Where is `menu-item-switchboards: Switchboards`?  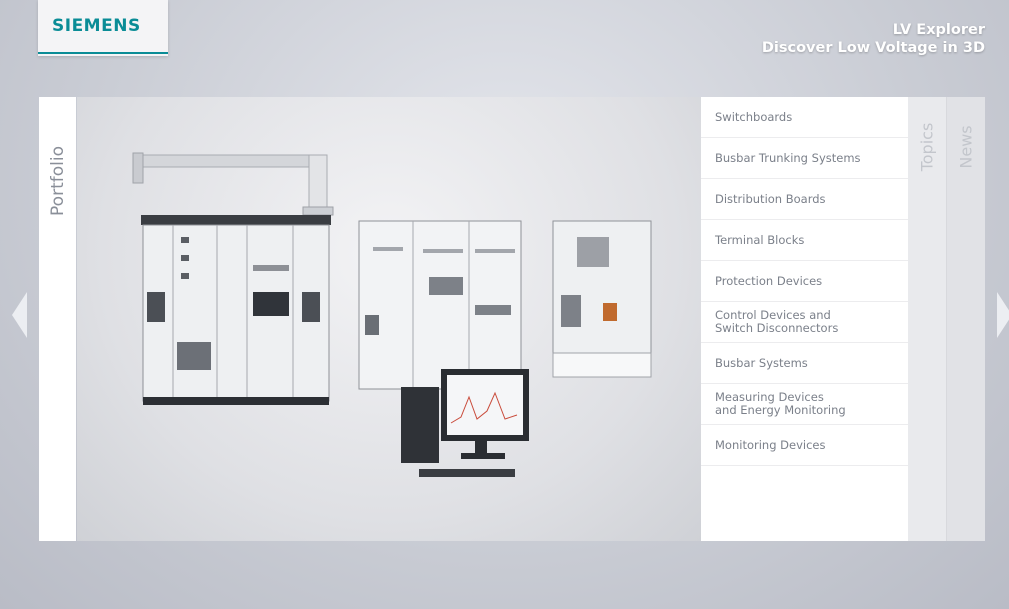
menu-item-switchboards: Switchboards is located at coordinates (804, 117).